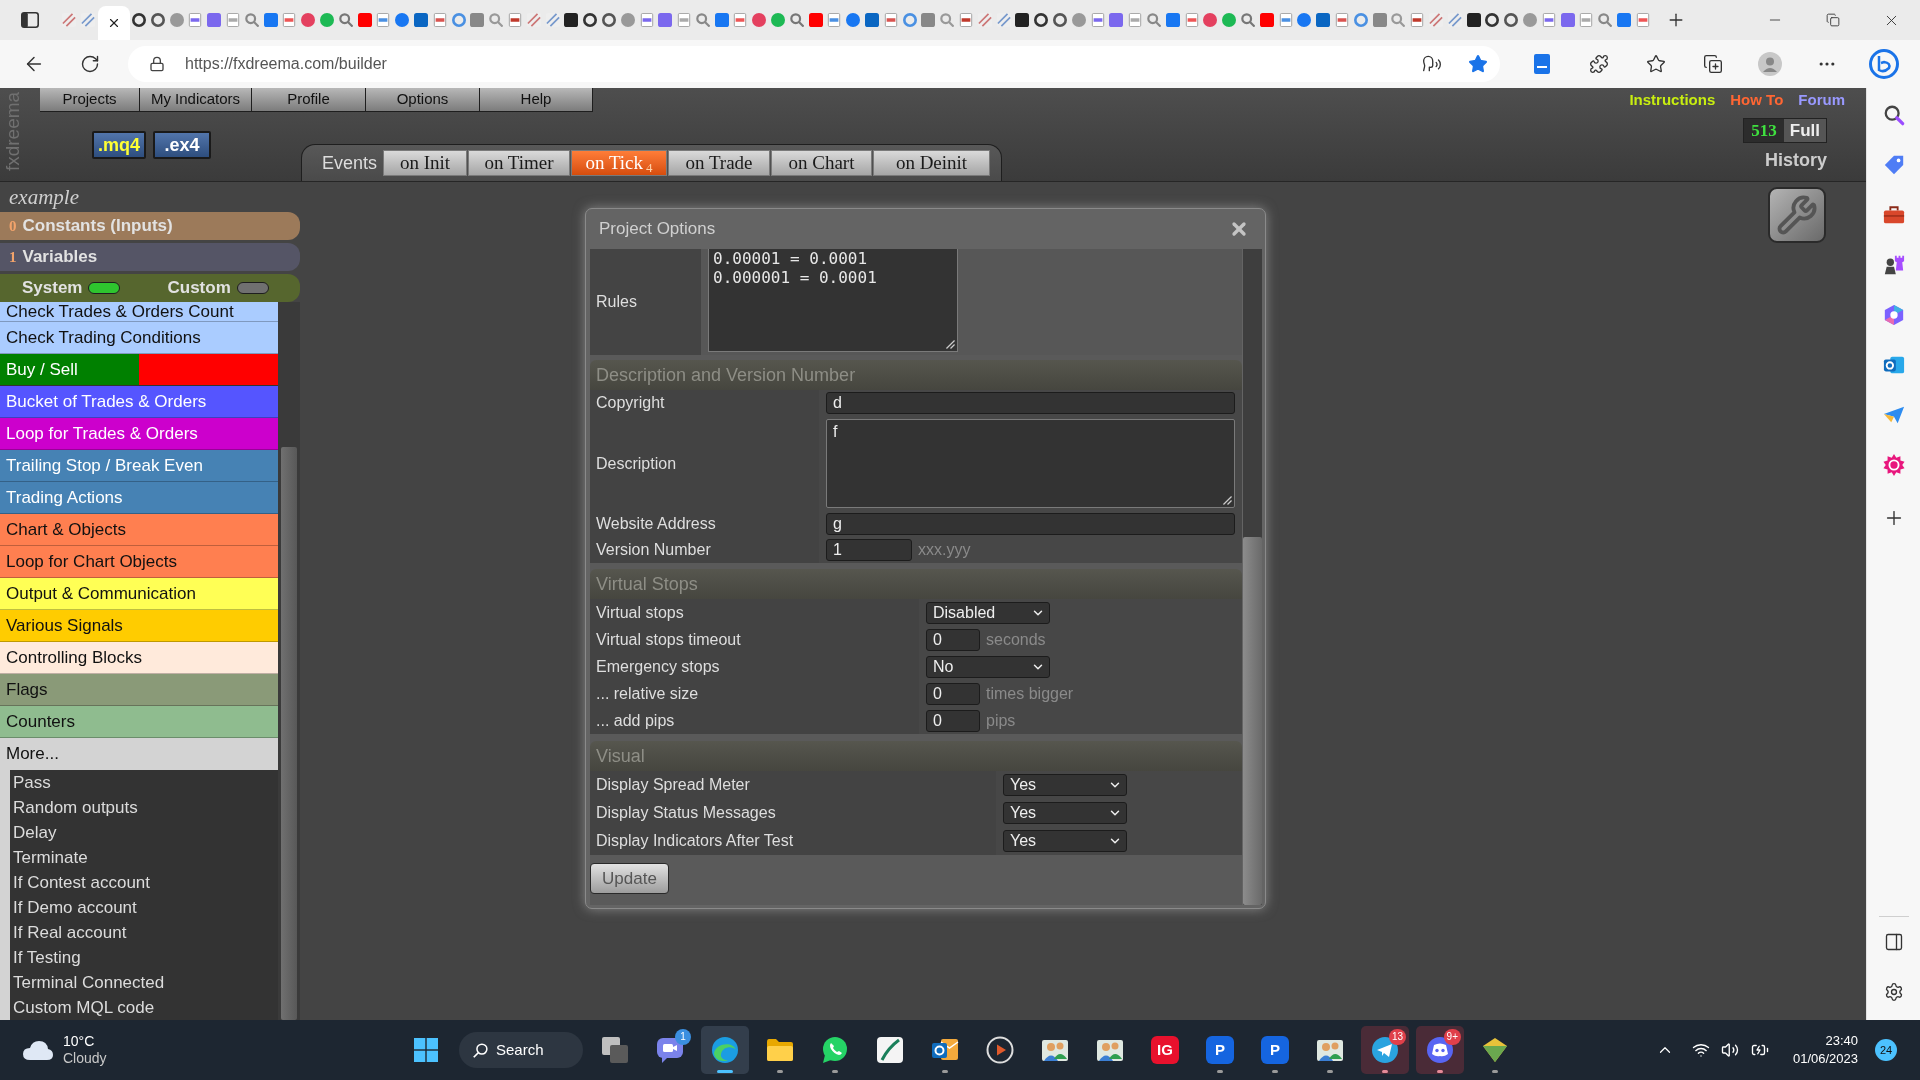 The width and height of the screenshot is (1920, 1080). What do you see at coordinates (139, 626) in the screenshot?
I see `block-category: Various Signals` at bounding box center [139, 626].